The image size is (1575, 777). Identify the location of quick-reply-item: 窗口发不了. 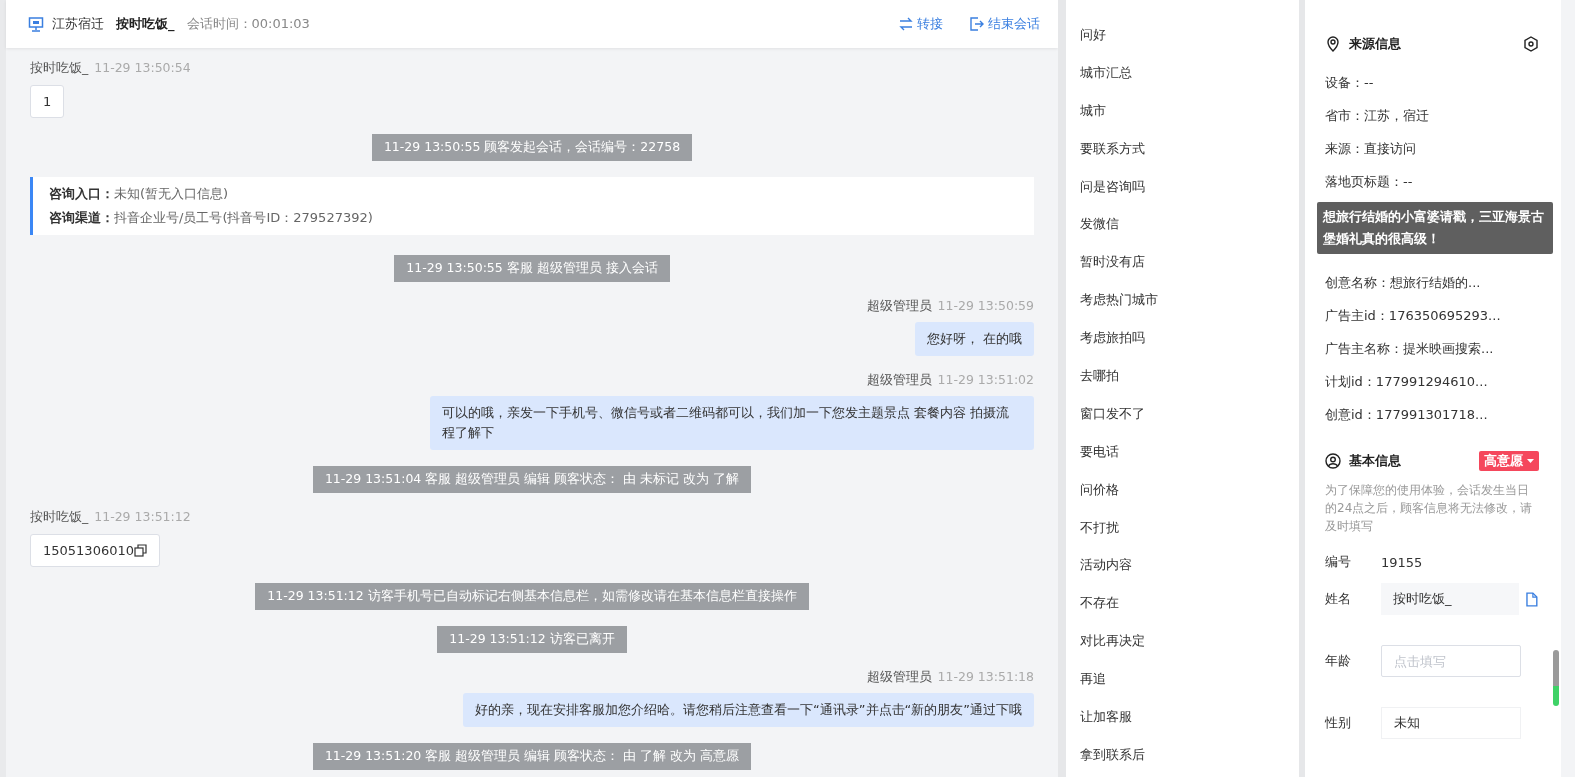
(1189, 413).